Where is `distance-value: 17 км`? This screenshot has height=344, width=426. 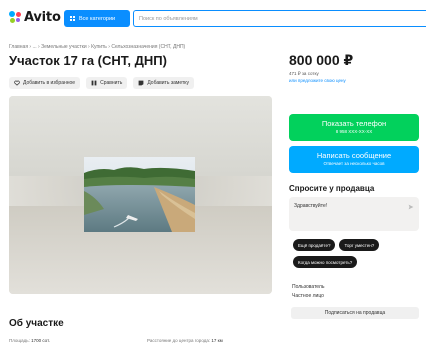 distance-value: 17 км is located at coordinates (217, 340).